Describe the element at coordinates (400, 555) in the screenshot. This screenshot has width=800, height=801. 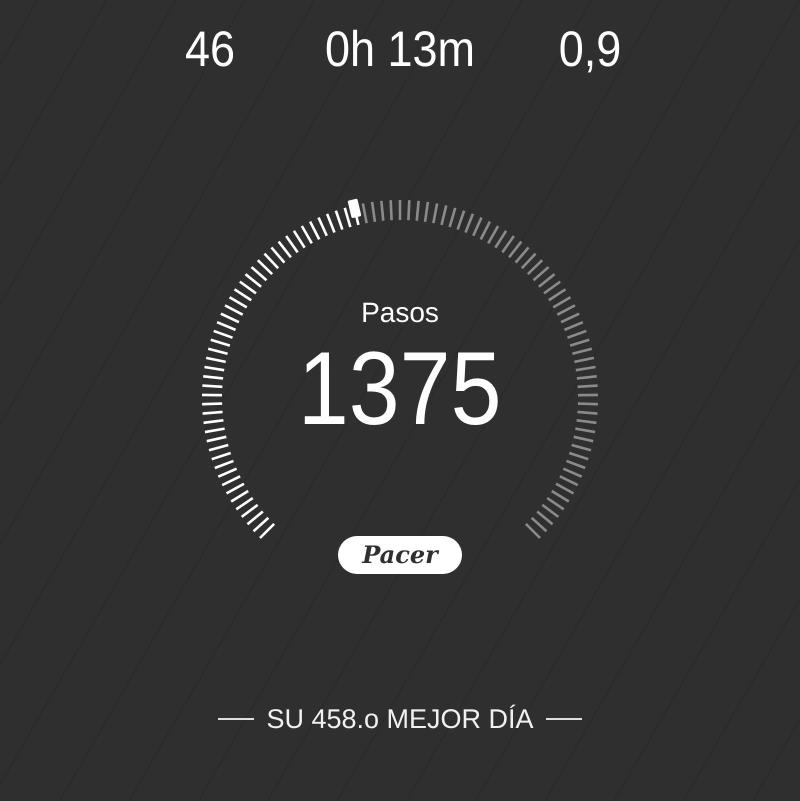
I see `brand-logo: Pacer` at that location.